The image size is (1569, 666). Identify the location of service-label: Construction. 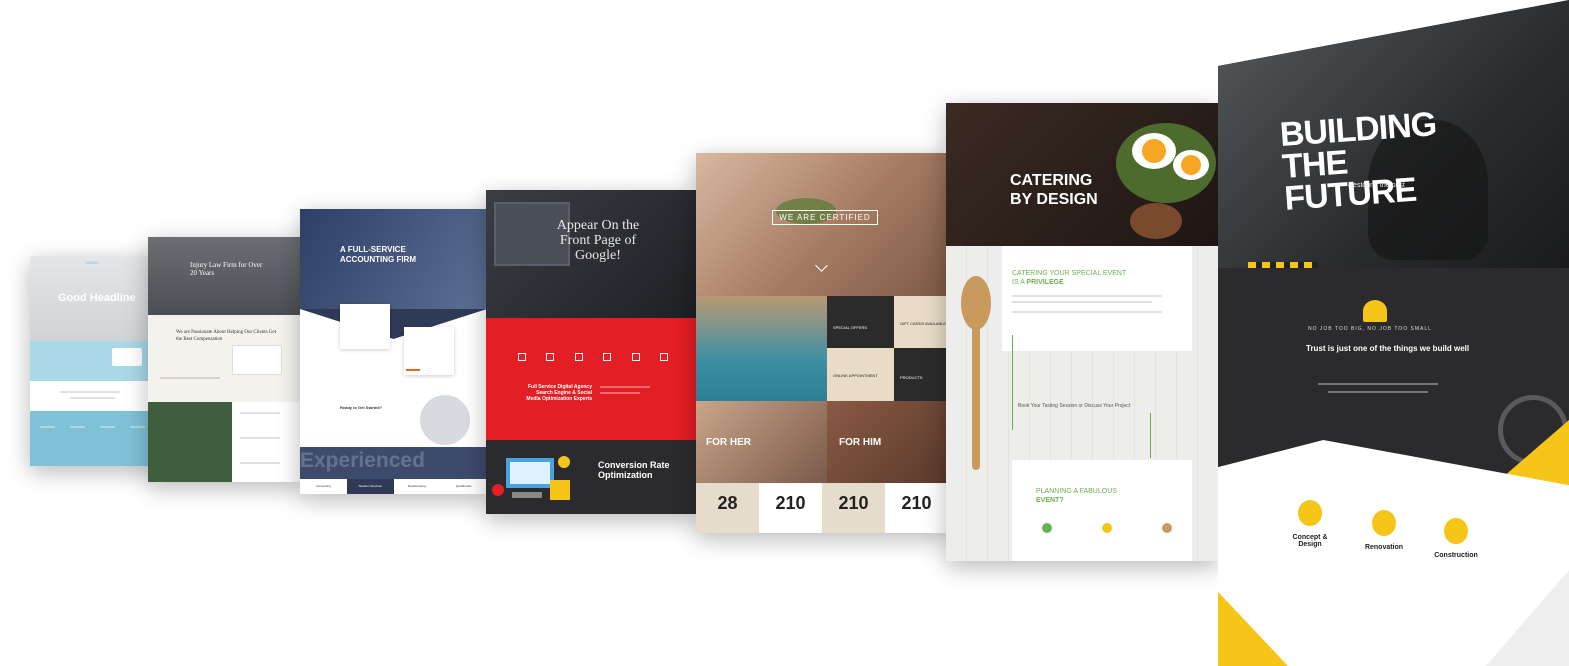
(1456, 555).